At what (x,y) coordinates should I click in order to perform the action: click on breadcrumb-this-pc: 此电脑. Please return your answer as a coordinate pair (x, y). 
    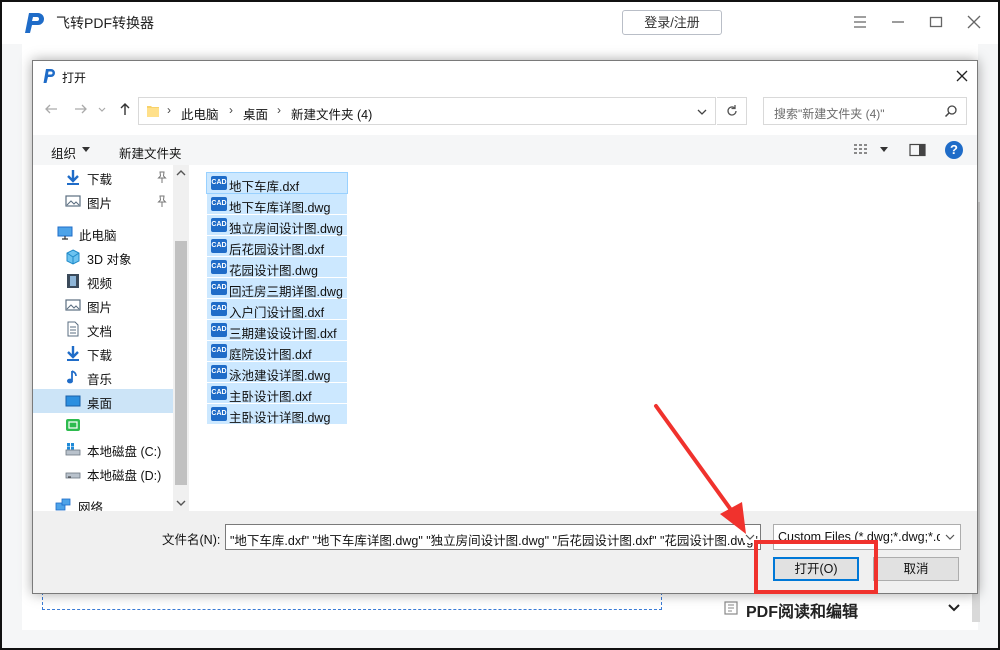
    Looking at the image, I should click on (200, 113).